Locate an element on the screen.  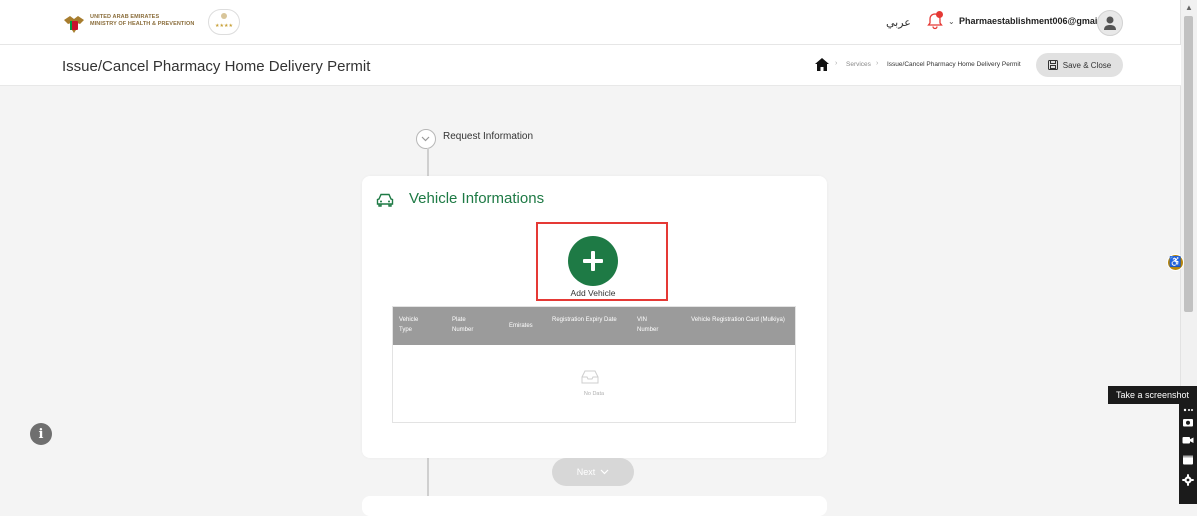
empty-state-text: No Data is located at coordinates (594, 394).